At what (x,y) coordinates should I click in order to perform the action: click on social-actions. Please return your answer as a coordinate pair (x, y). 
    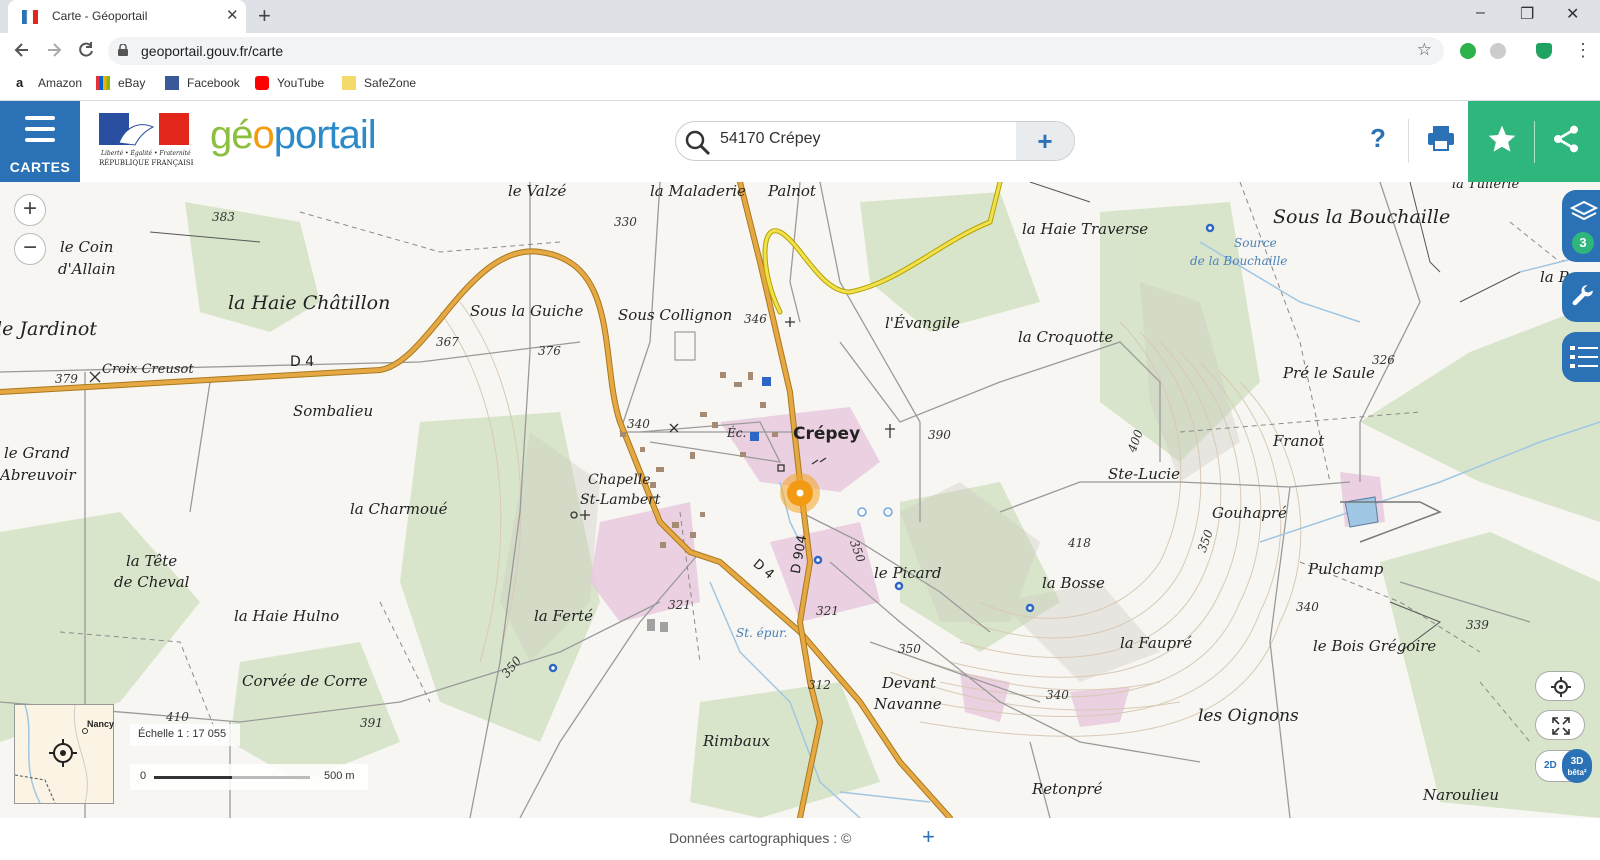
    Looking at the image, I should click on (1534, 141).